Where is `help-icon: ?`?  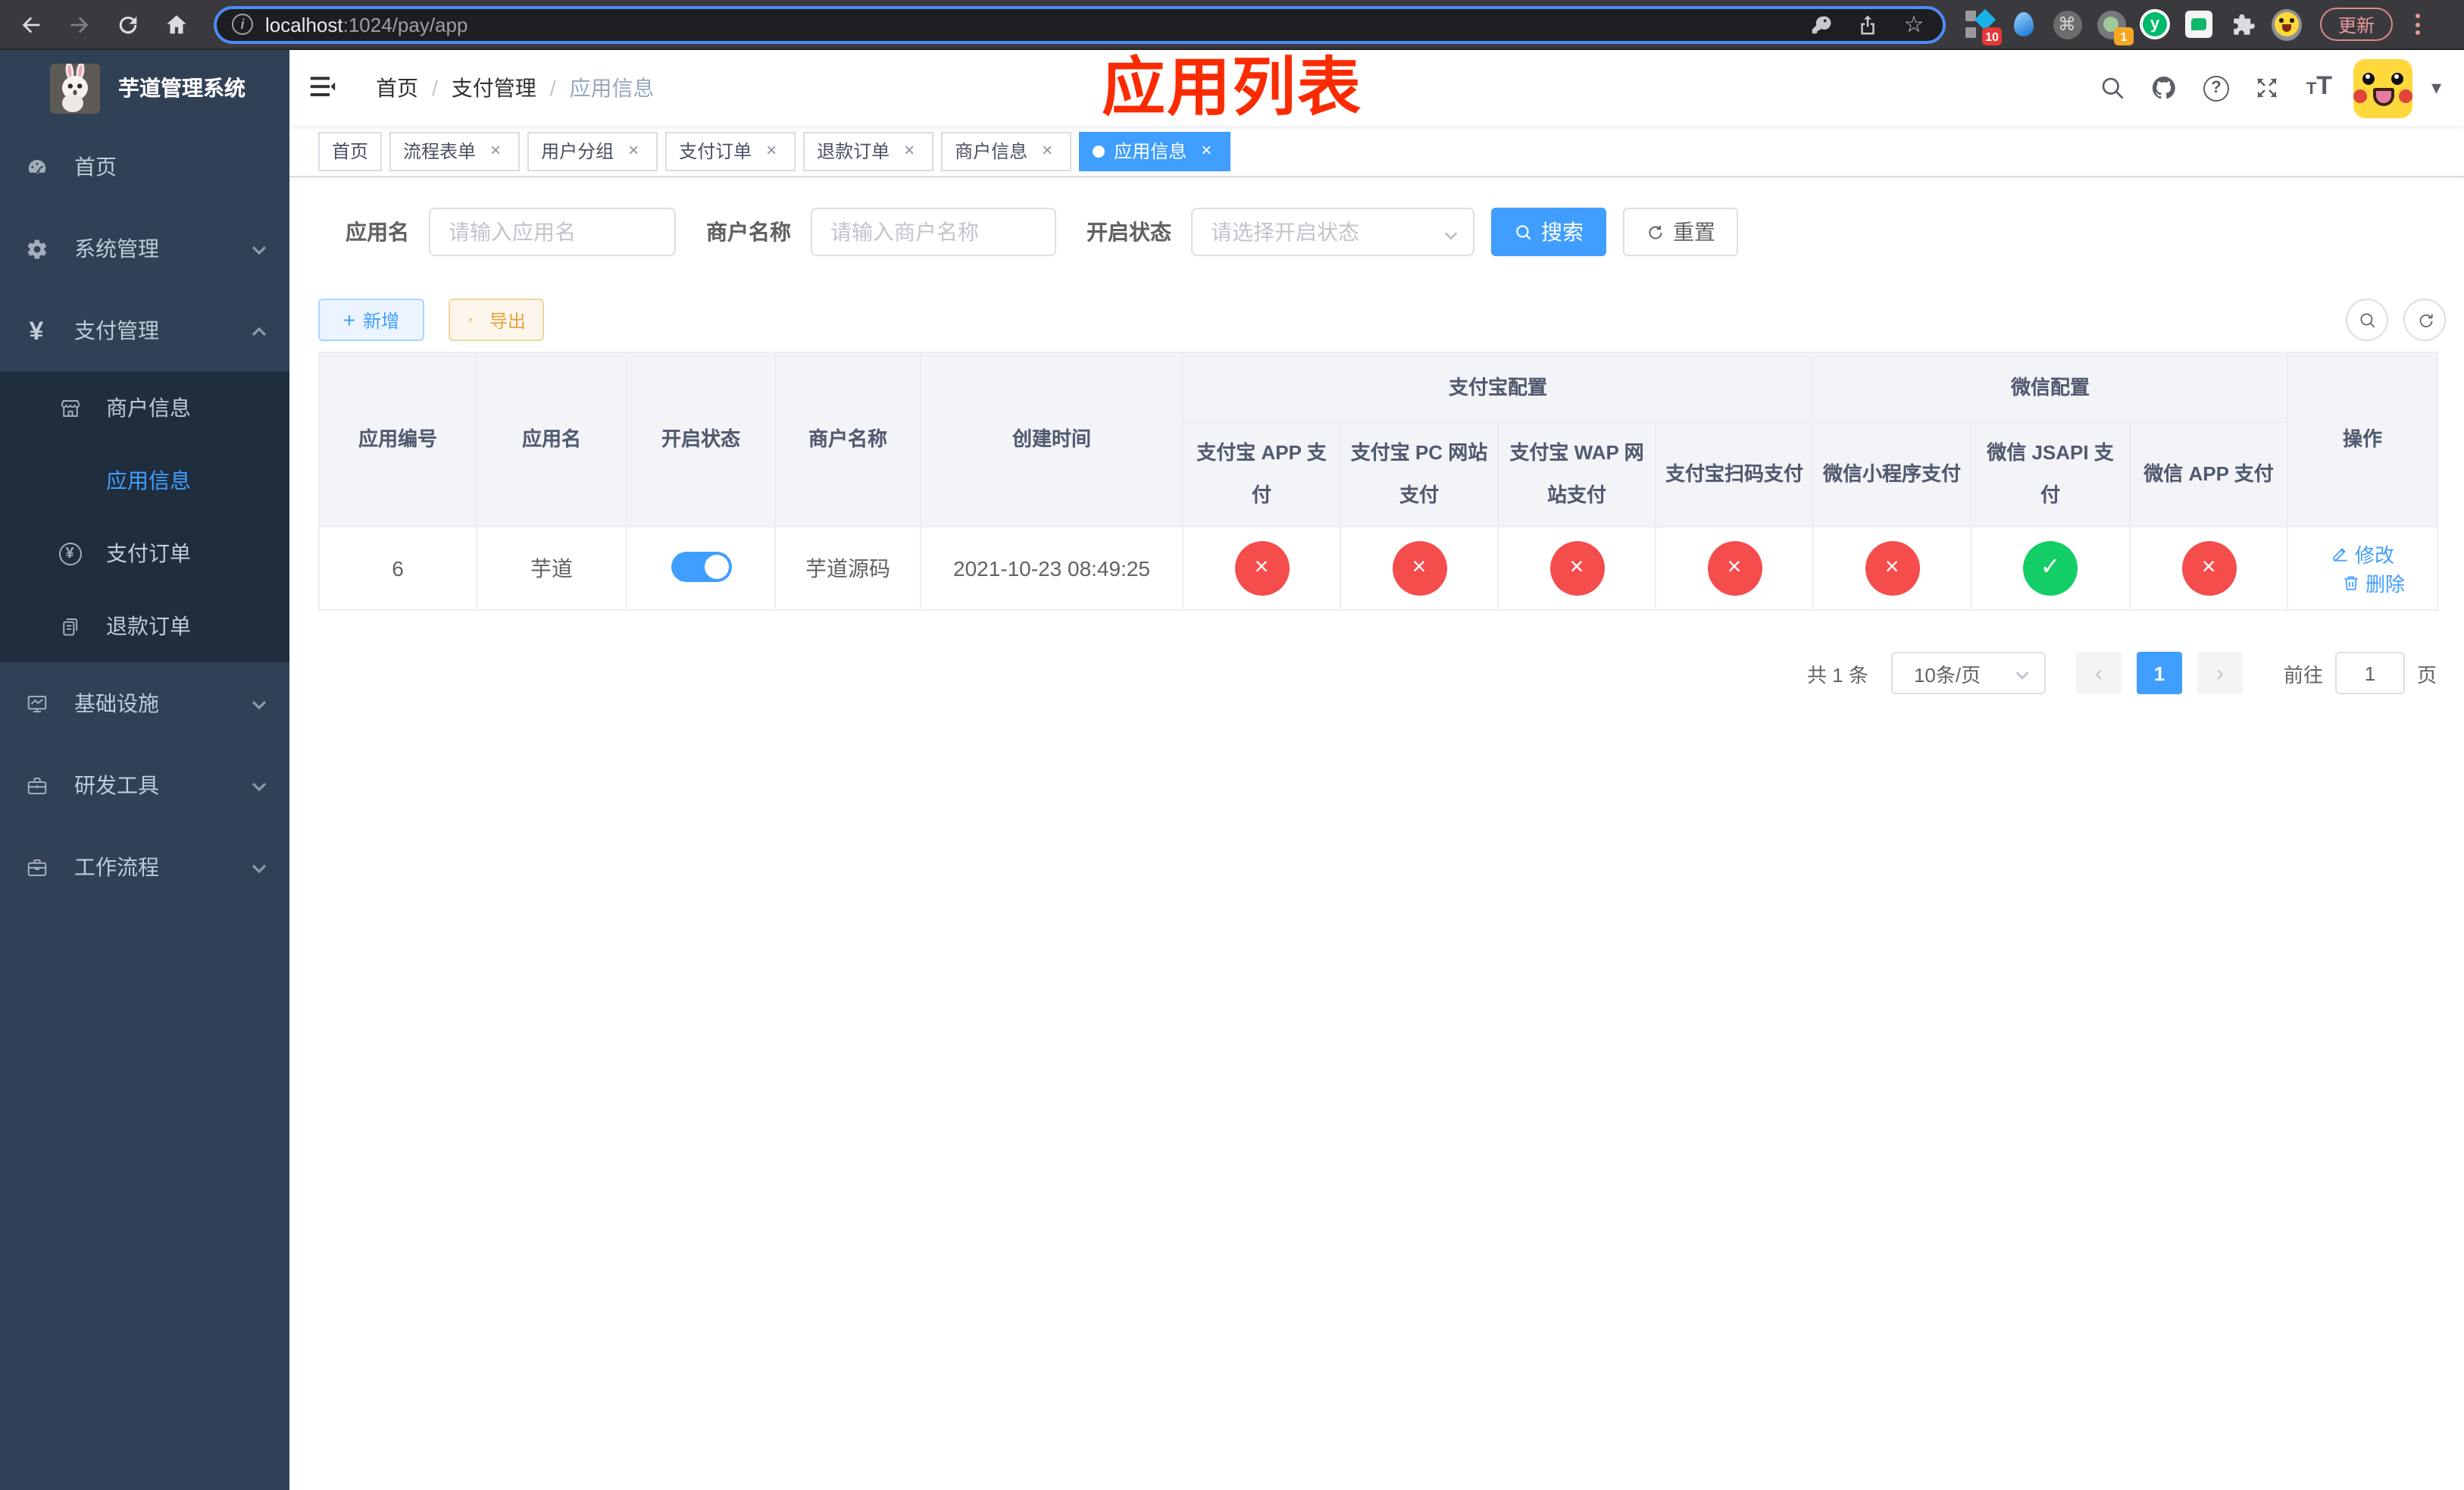 help-icon: ? is located at coordinates (2216, 88).